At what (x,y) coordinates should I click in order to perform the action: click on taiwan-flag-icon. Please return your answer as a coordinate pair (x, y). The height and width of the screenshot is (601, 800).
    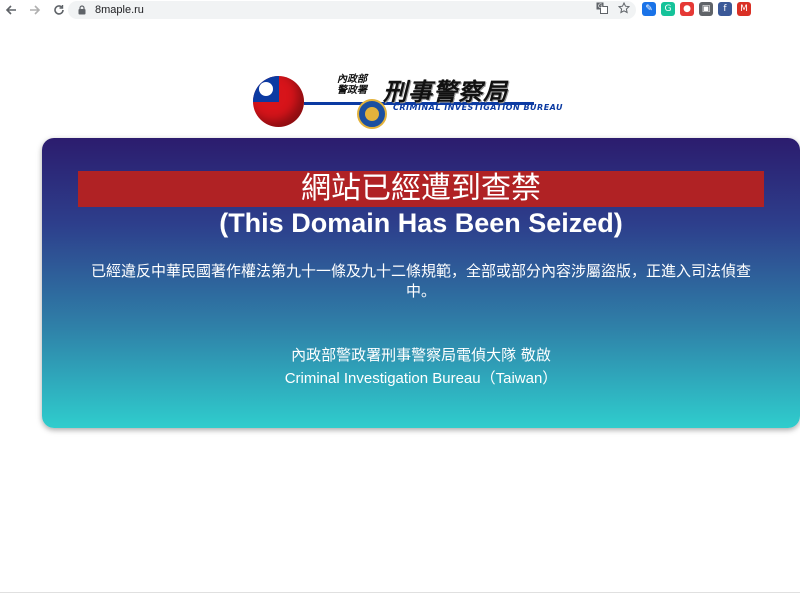
    Looking at the image, I should click on (278, 101).